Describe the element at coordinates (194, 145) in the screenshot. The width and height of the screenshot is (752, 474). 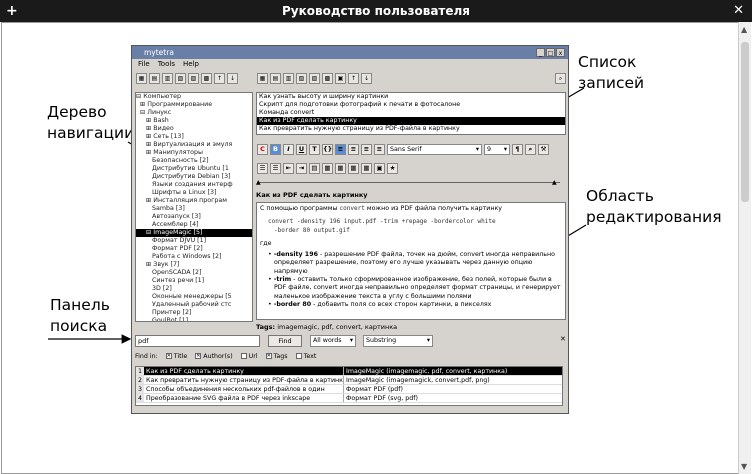
I see `tree-item: ⊞ Виртуализация и эмуля` at that location.